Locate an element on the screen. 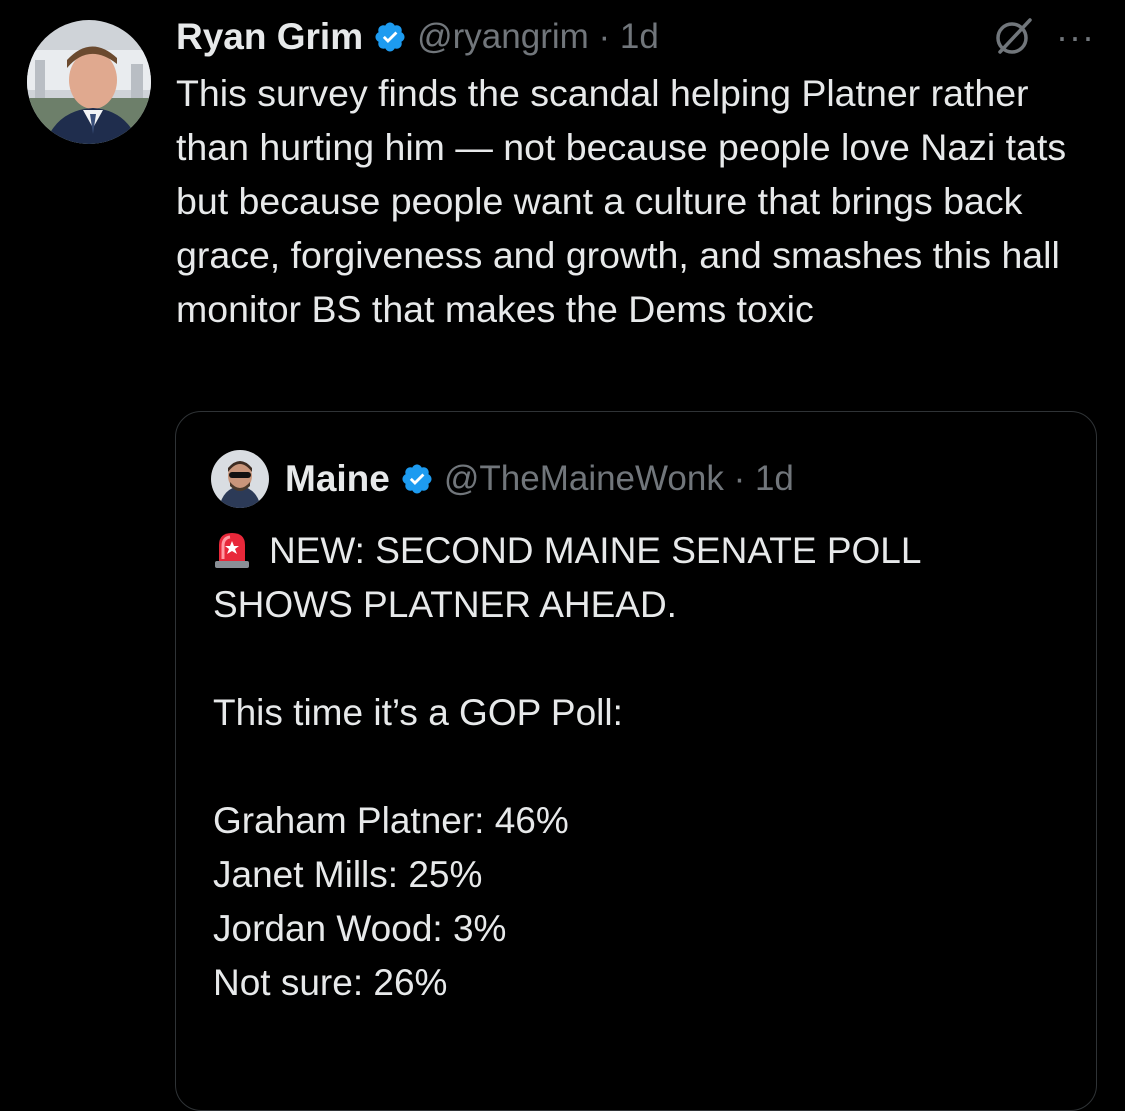 The image size is (1125, 1111). tweet-header: Ryan Grim @ryangrim · 1d ··· is located at coordinates (635, 37).